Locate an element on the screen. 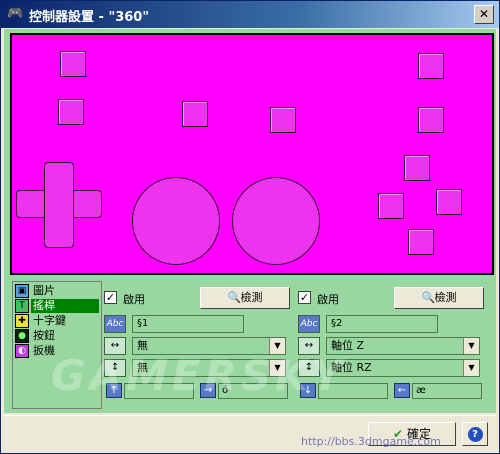 This screenshot has width=500, height=454. tree-item-button: ● 按鈕 is located at coordinates (57, 336).